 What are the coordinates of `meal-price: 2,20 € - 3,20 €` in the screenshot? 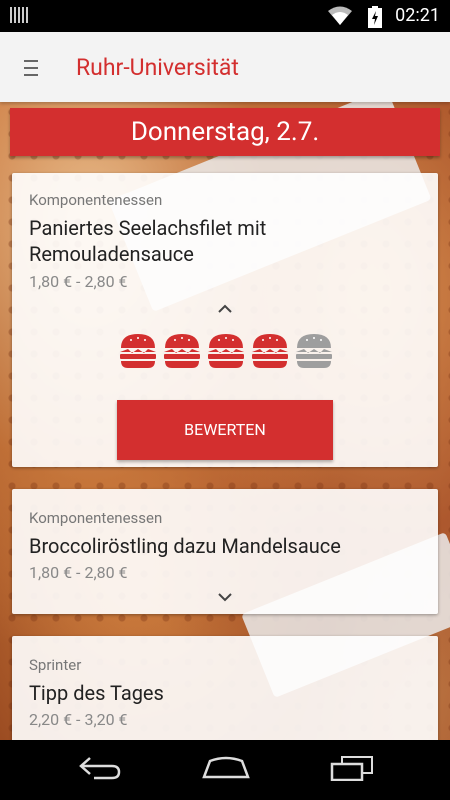 It's located at (78, 719).